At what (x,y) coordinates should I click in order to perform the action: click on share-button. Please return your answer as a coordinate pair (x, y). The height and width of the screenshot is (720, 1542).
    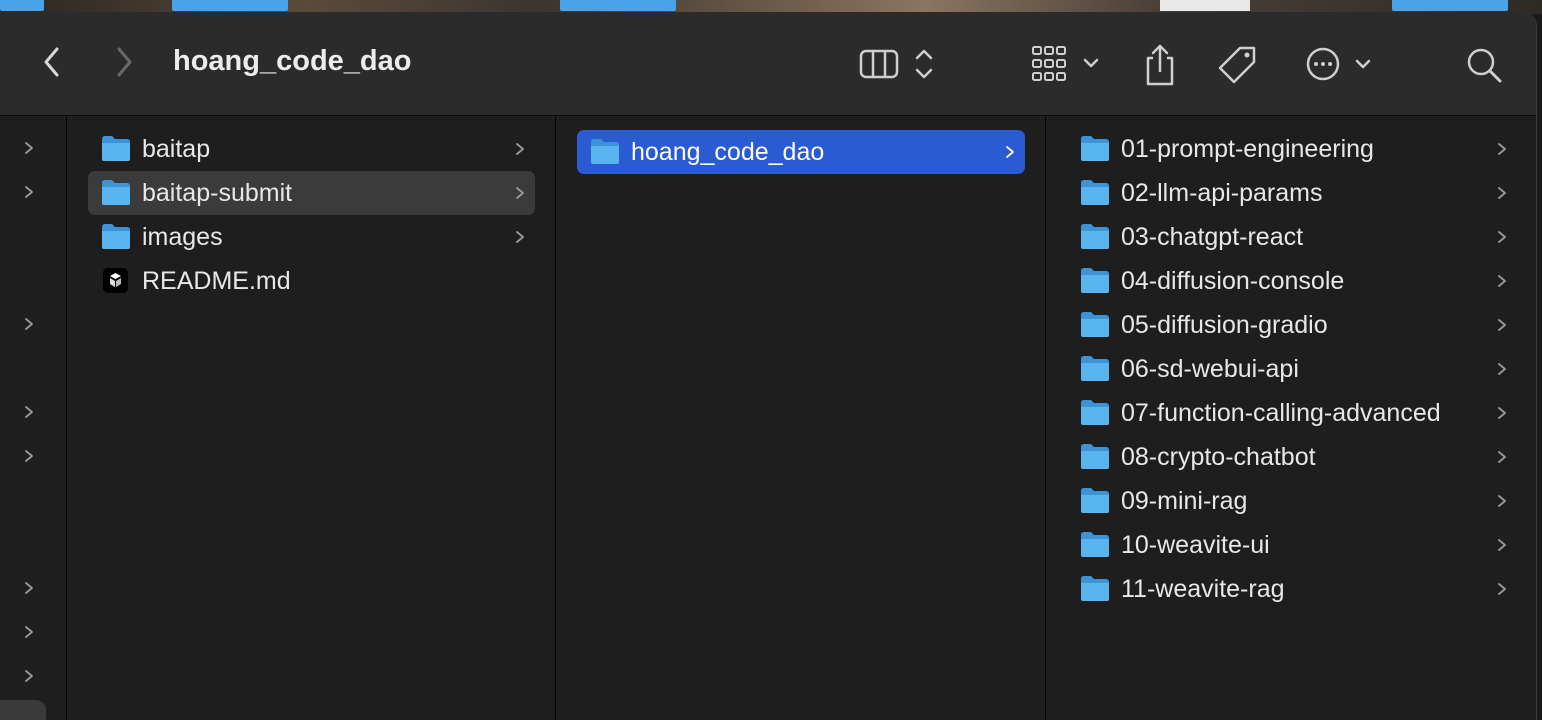
    Looking at the image, I should click on (1160, 65).